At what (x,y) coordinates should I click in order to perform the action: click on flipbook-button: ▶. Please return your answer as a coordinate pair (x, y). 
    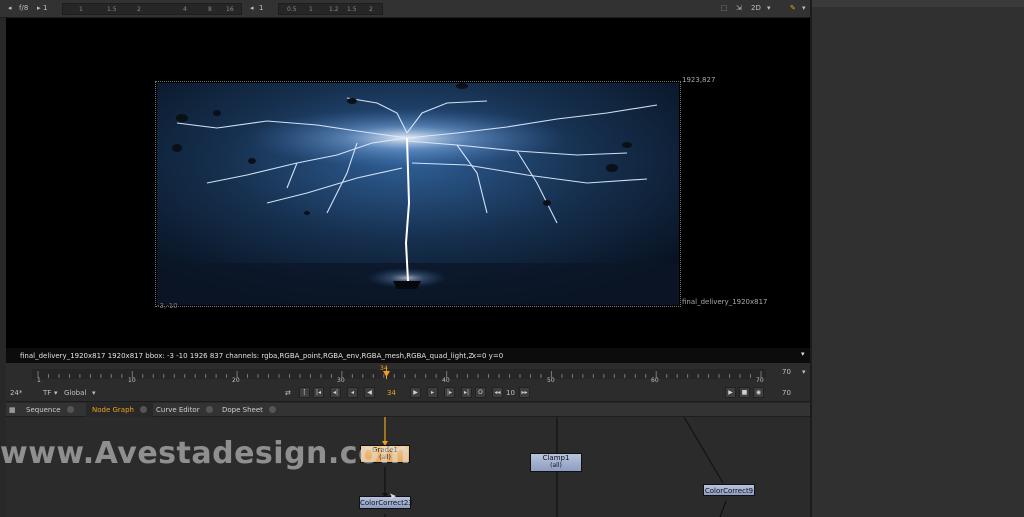
    Looking at the image, I should click on (730, 392).